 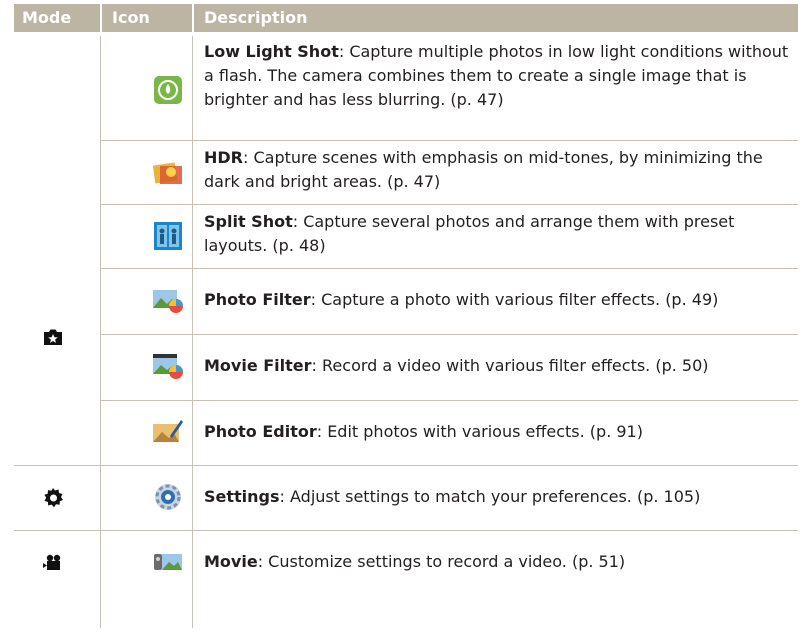 I want to click on movie-filter-icon, so click(x=168, y=366).